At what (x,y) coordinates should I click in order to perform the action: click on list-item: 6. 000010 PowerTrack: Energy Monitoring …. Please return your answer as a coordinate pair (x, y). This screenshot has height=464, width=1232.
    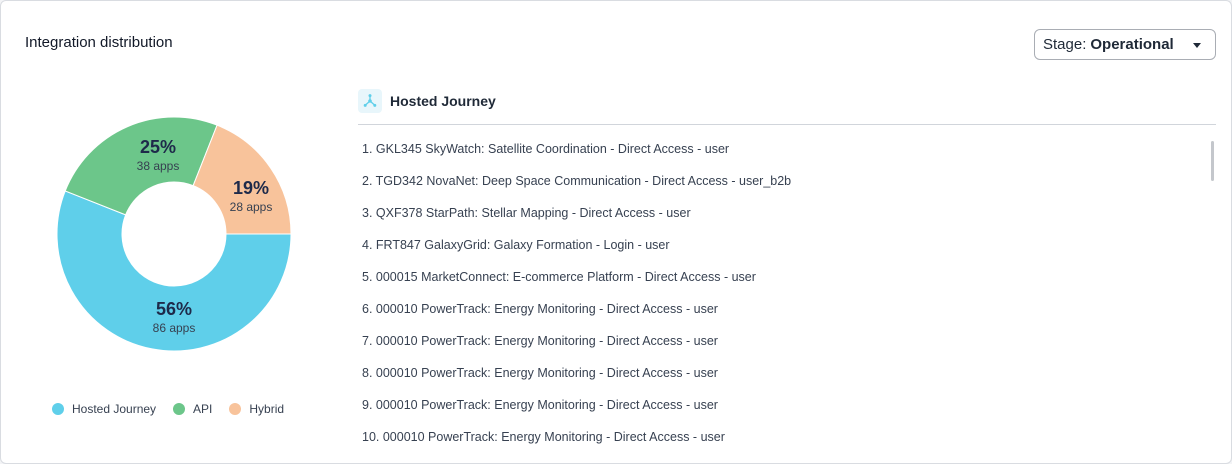
    Looking at the image, I should click on (782, 309).